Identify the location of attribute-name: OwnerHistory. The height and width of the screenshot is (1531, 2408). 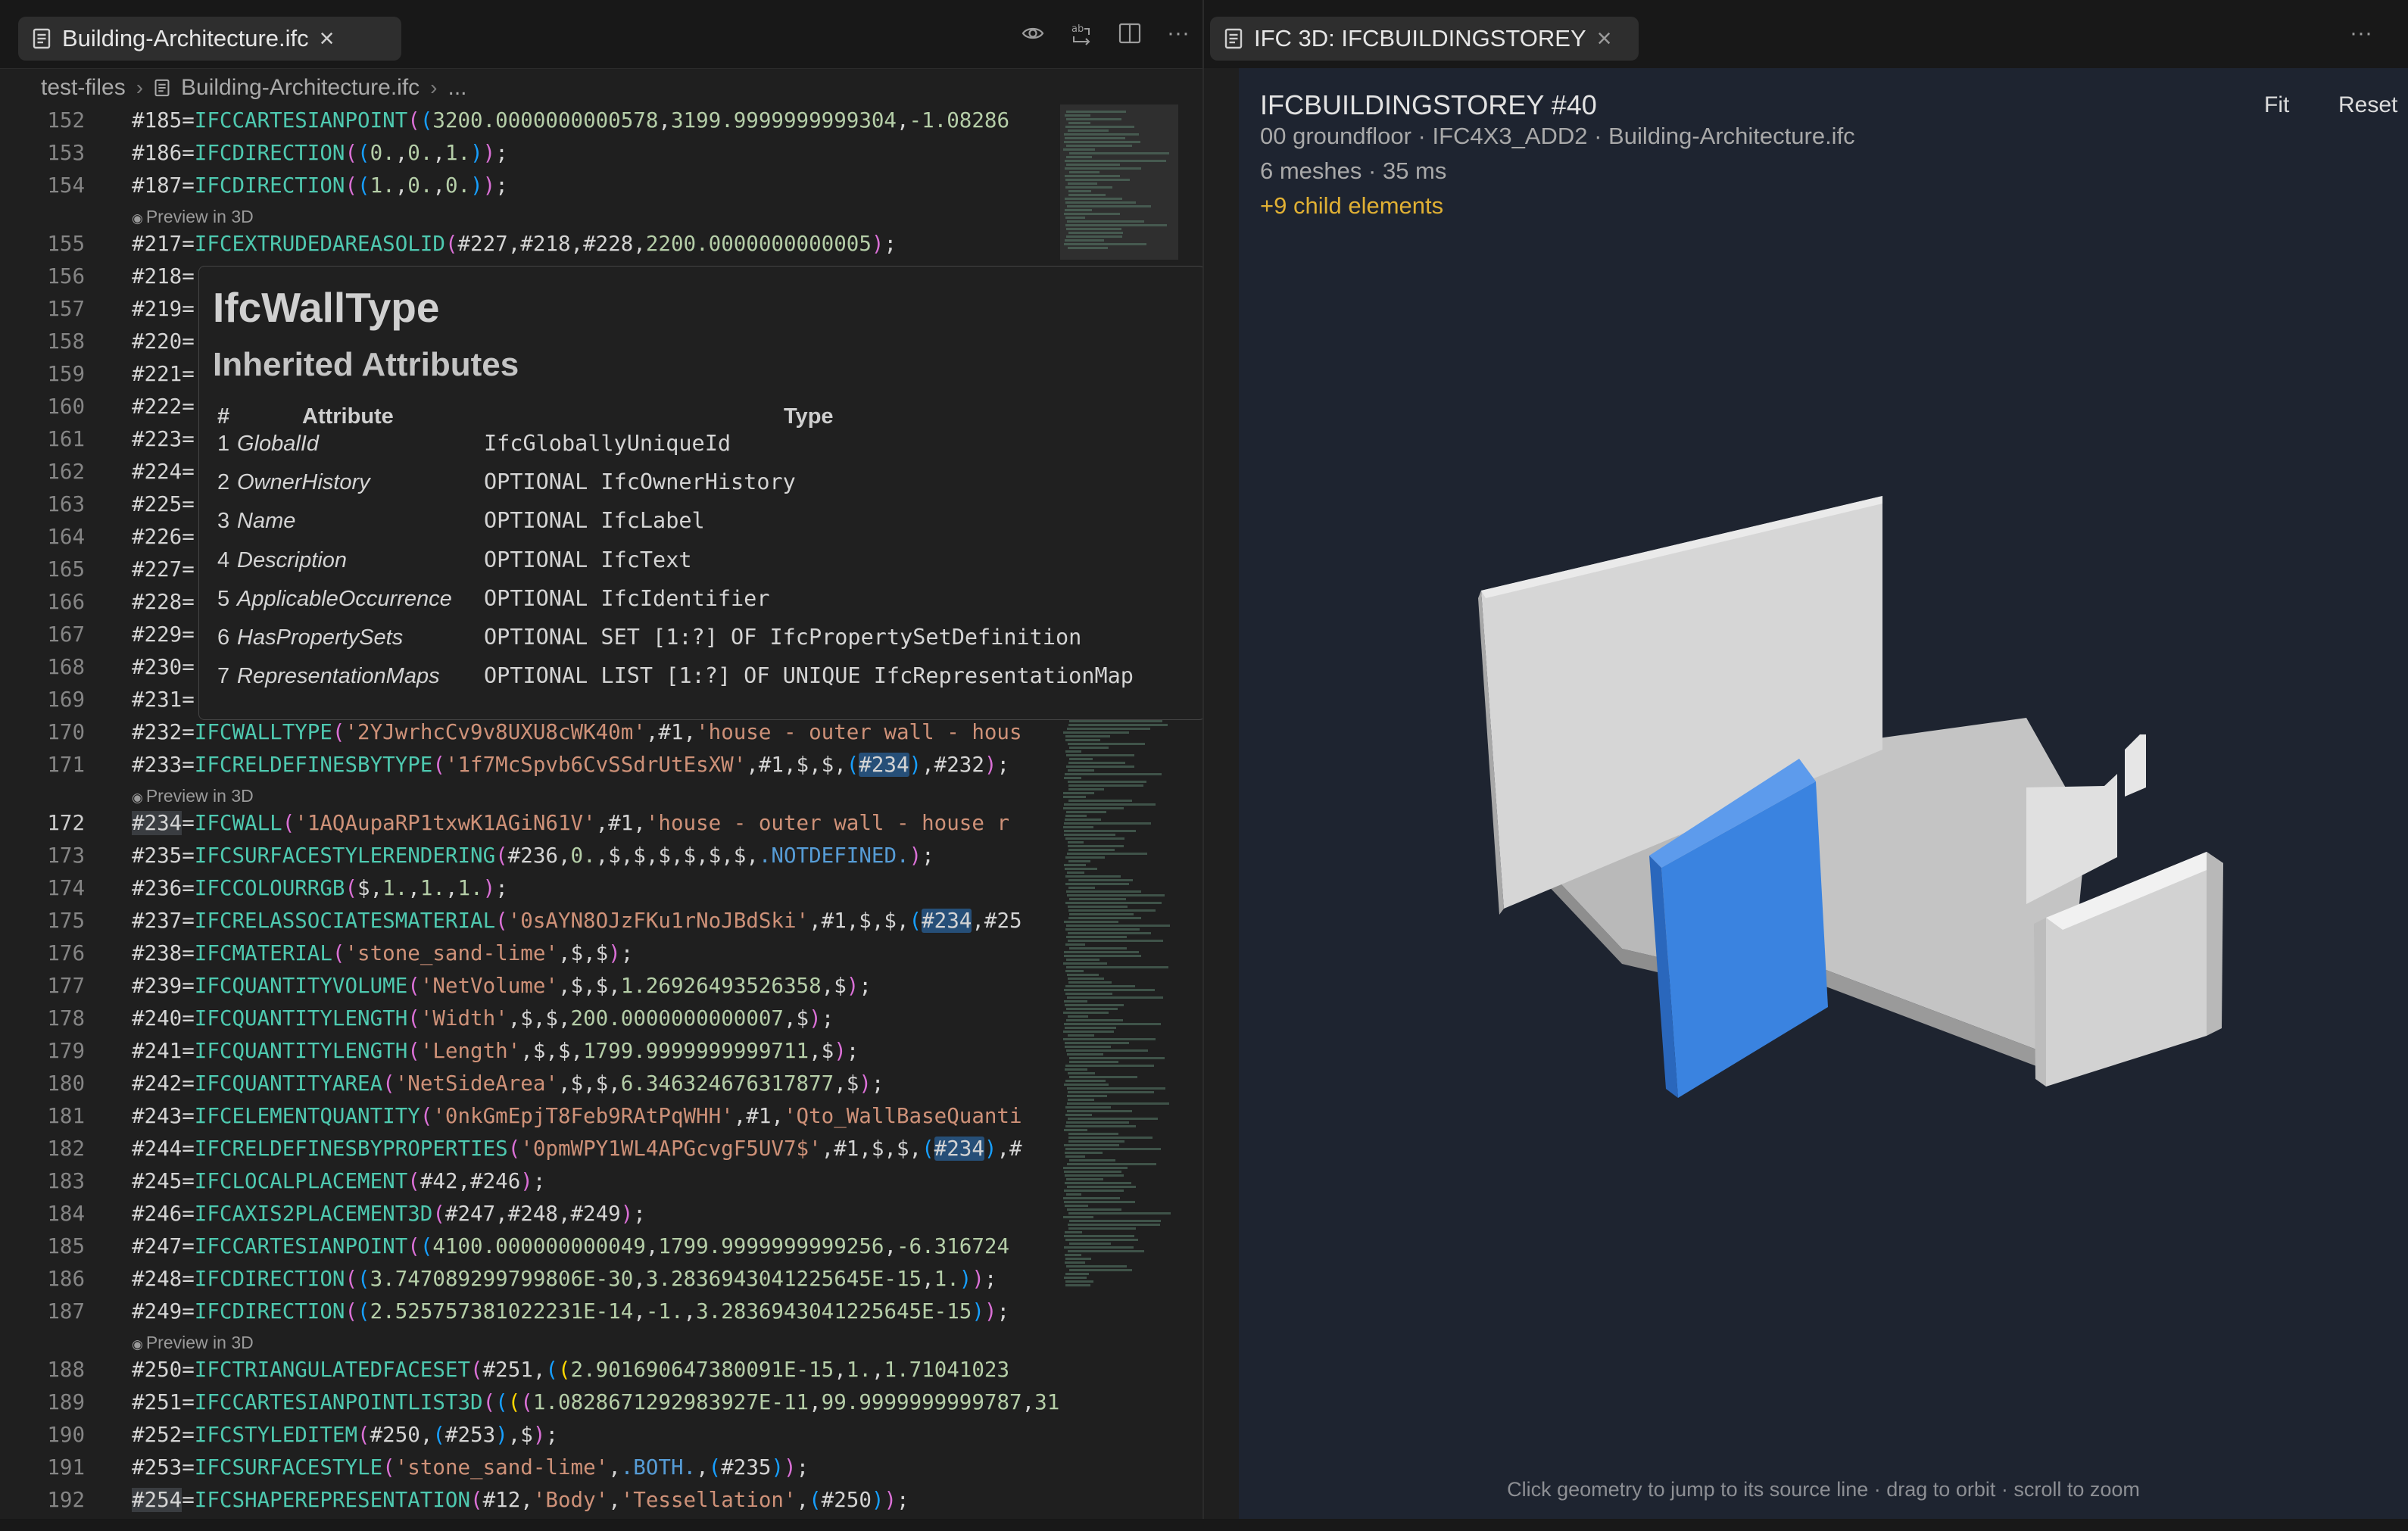
(303, 482).